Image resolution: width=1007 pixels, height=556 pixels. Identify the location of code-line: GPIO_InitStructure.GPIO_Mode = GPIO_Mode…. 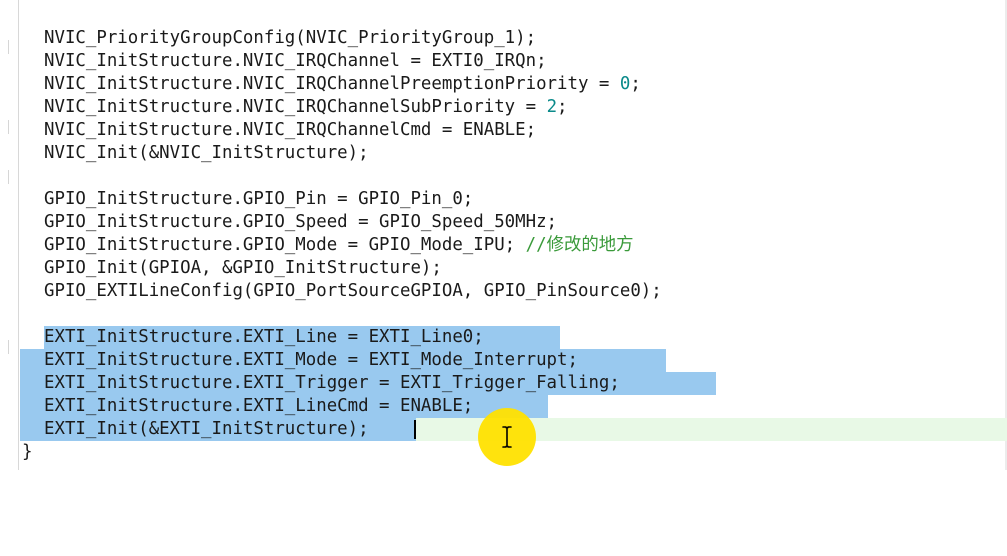
(503, 245).